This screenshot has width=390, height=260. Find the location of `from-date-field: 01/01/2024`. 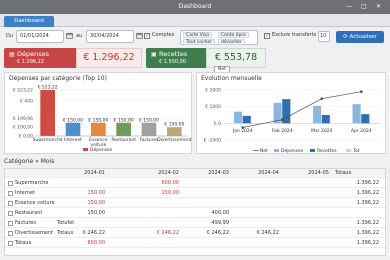

from-date-field: 01/01/2024 is located at coordinates (40, 36).